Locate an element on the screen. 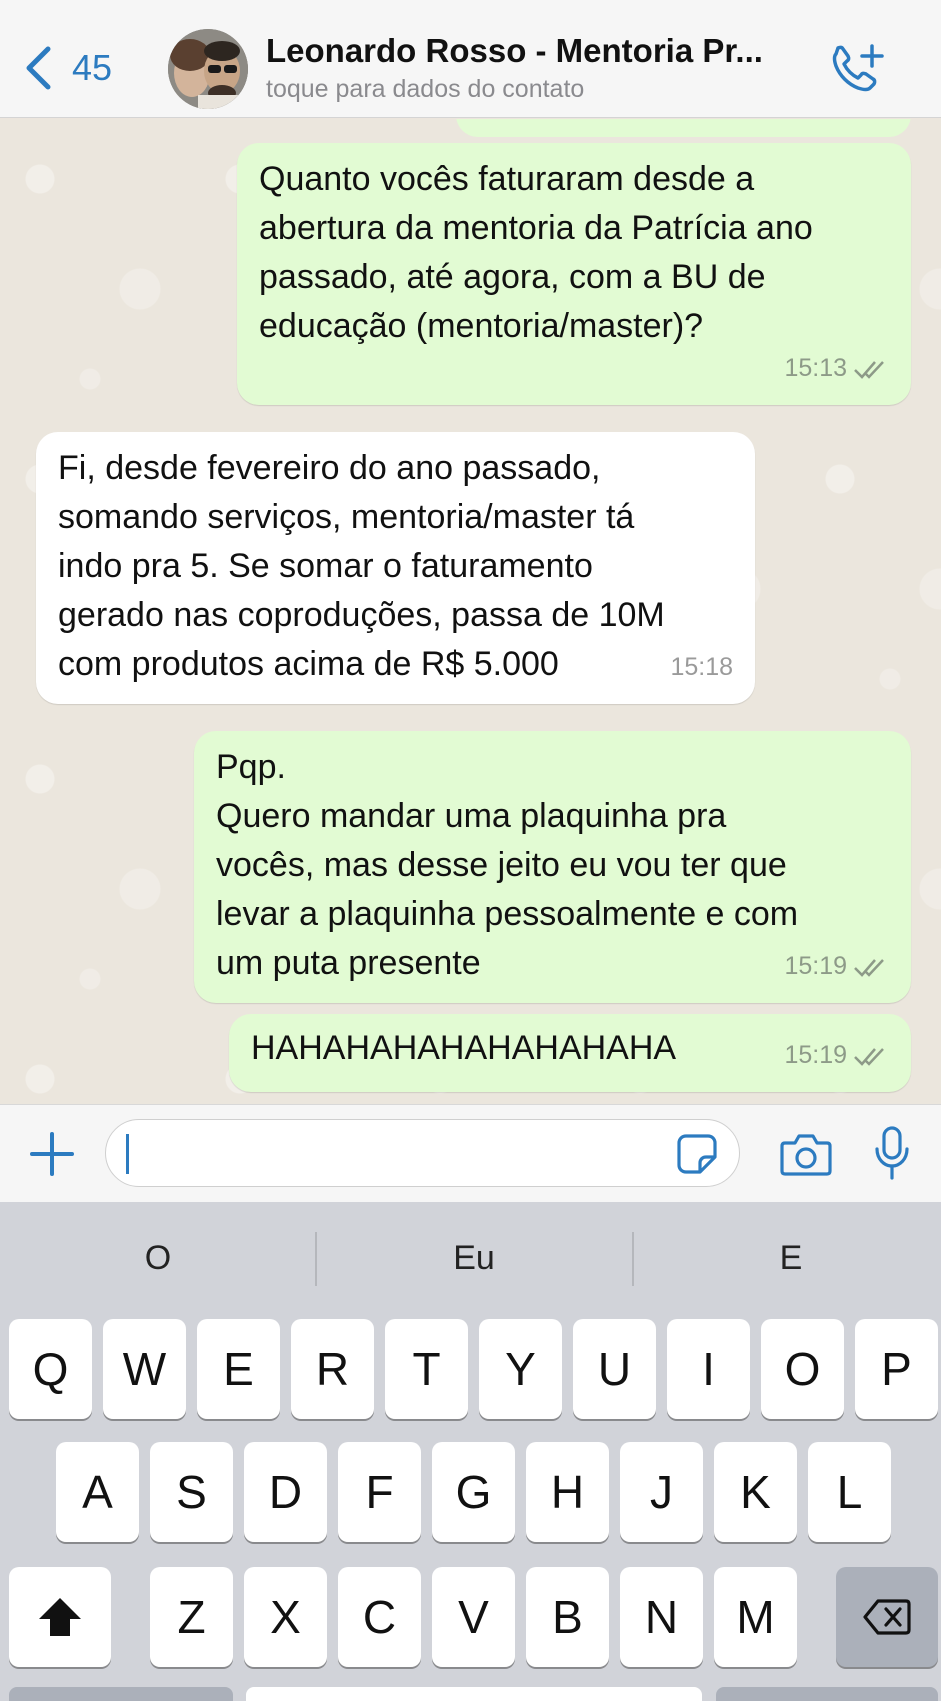 This screenshot has height=1701, width=941. suggestion-3: E is located at coordinates (788, 1258).